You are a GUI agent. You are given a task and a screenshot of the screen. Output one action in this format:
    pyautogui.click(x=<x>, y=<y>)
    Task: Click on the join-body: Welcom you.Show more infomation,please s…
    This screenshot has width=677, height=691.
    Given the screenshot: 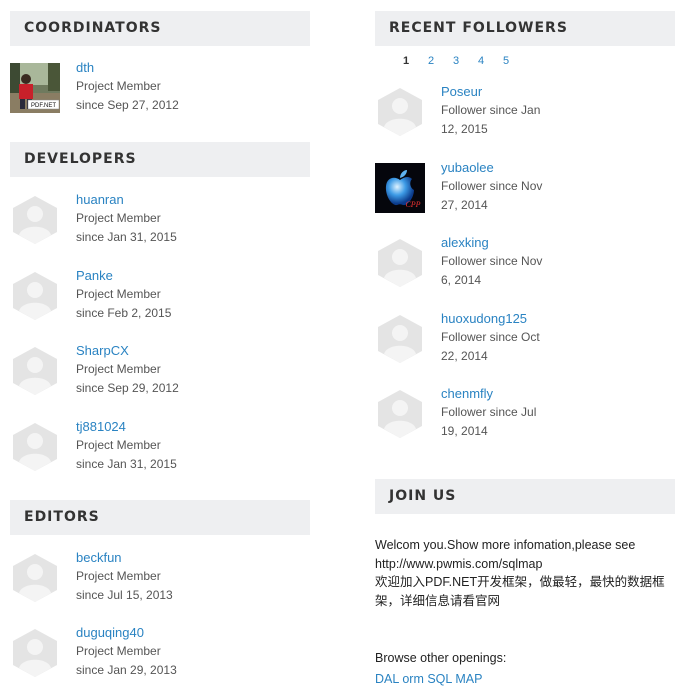 What is the action you would take?
    pyautogui.click(x=525, y=612)
    